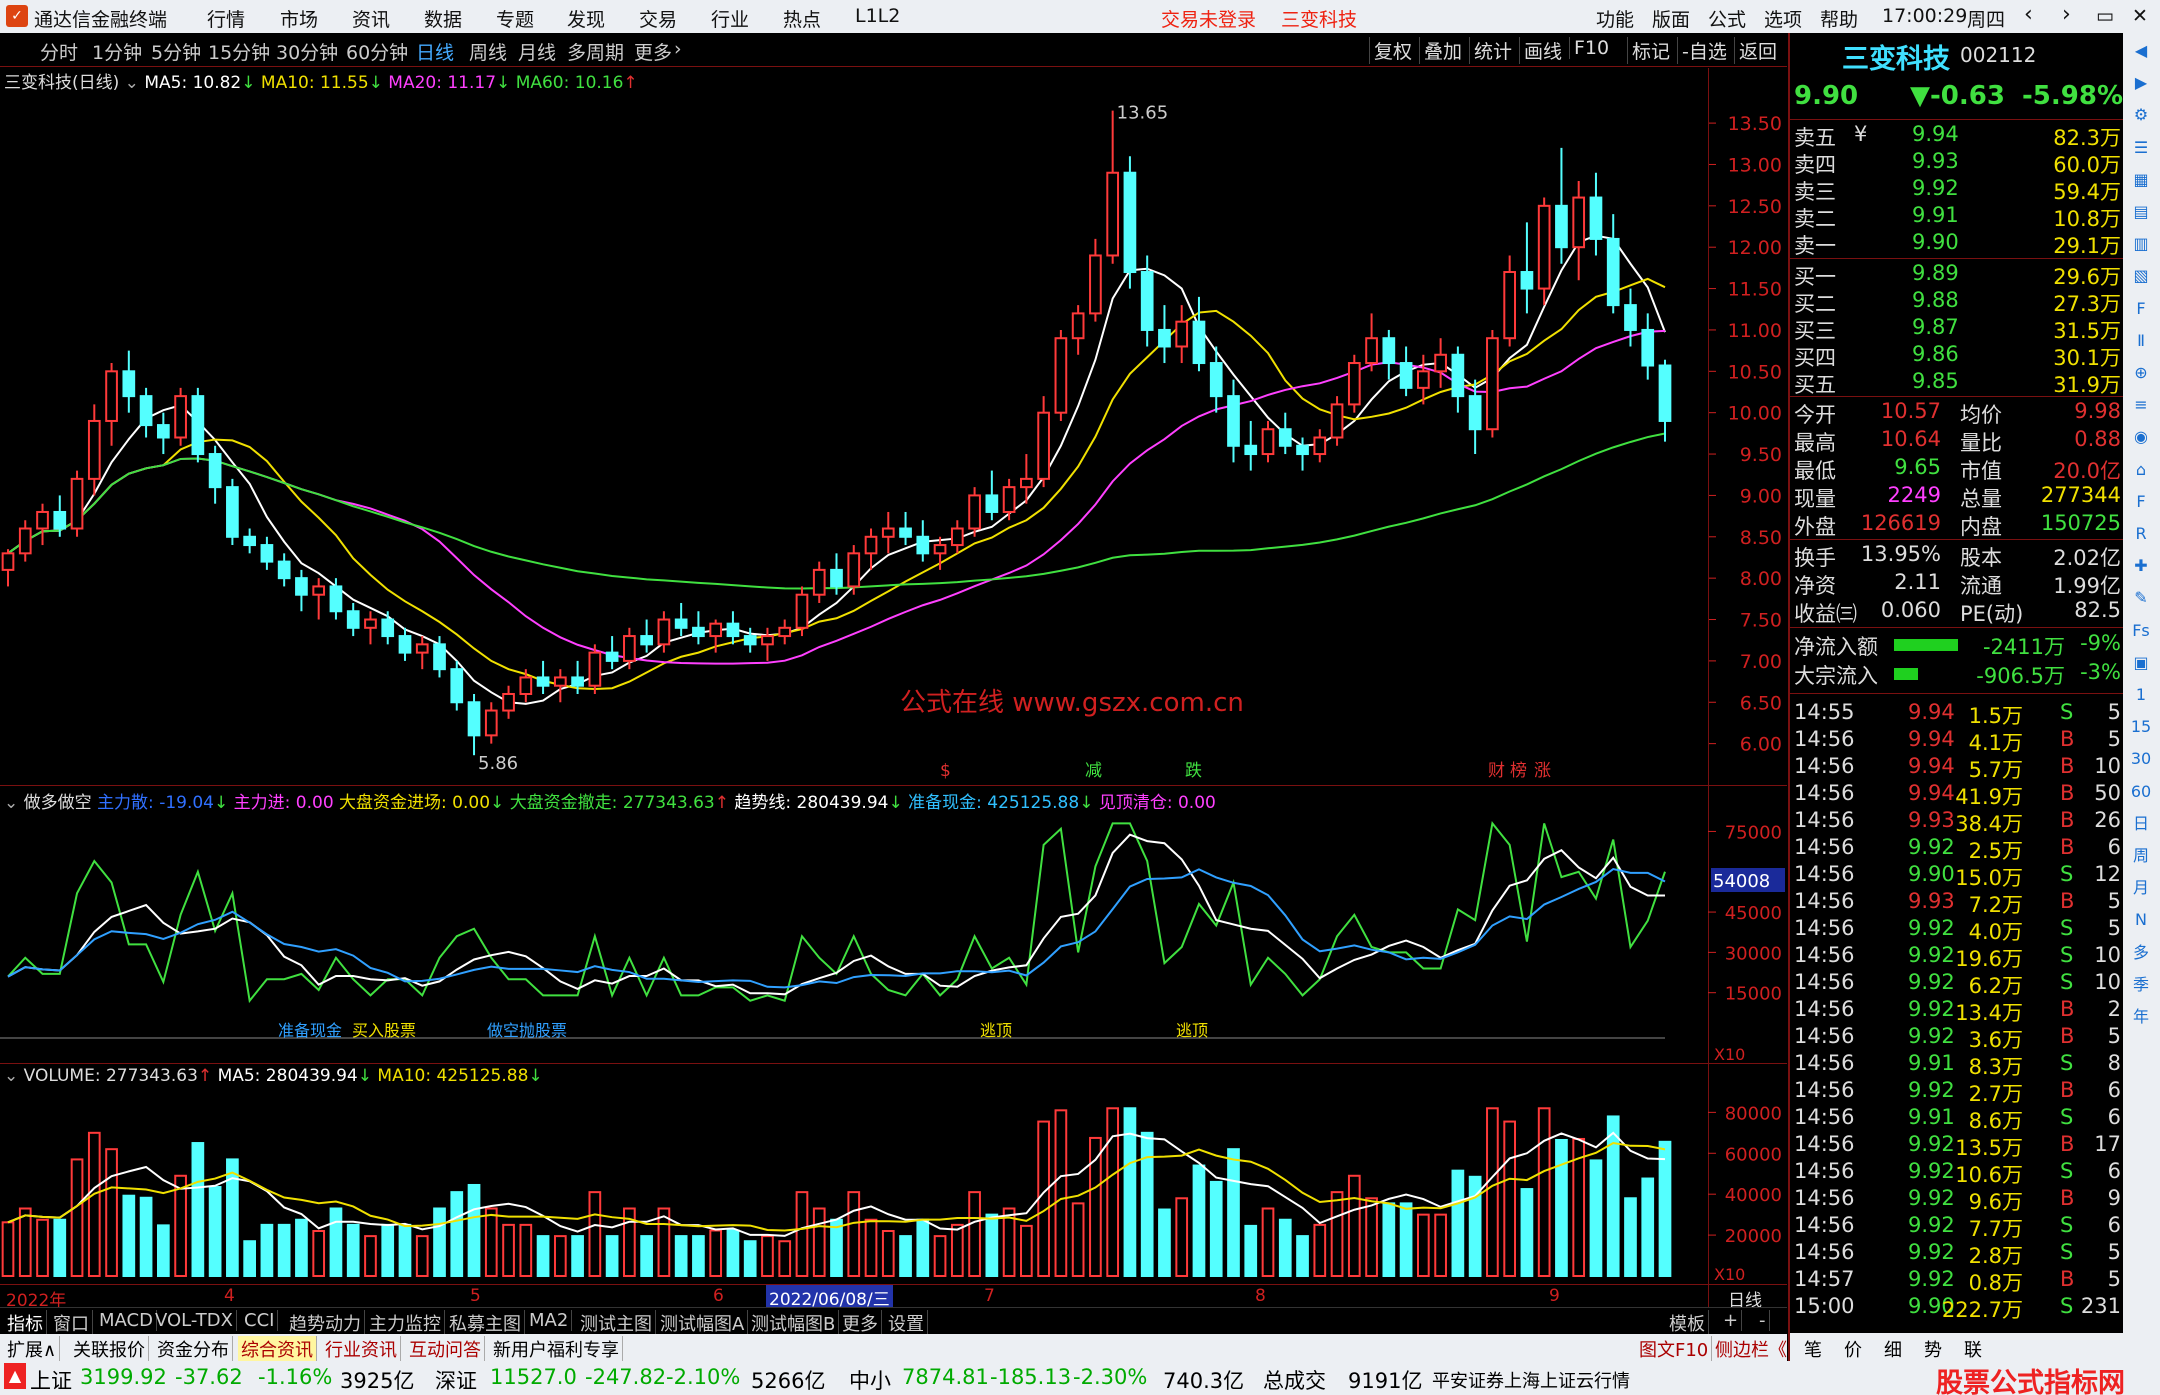 The height and width of the screenshot is (1395, 2160). Describe the element at coordinates (945, 771) in the screenshot. I see `event-marker: $` at that location.